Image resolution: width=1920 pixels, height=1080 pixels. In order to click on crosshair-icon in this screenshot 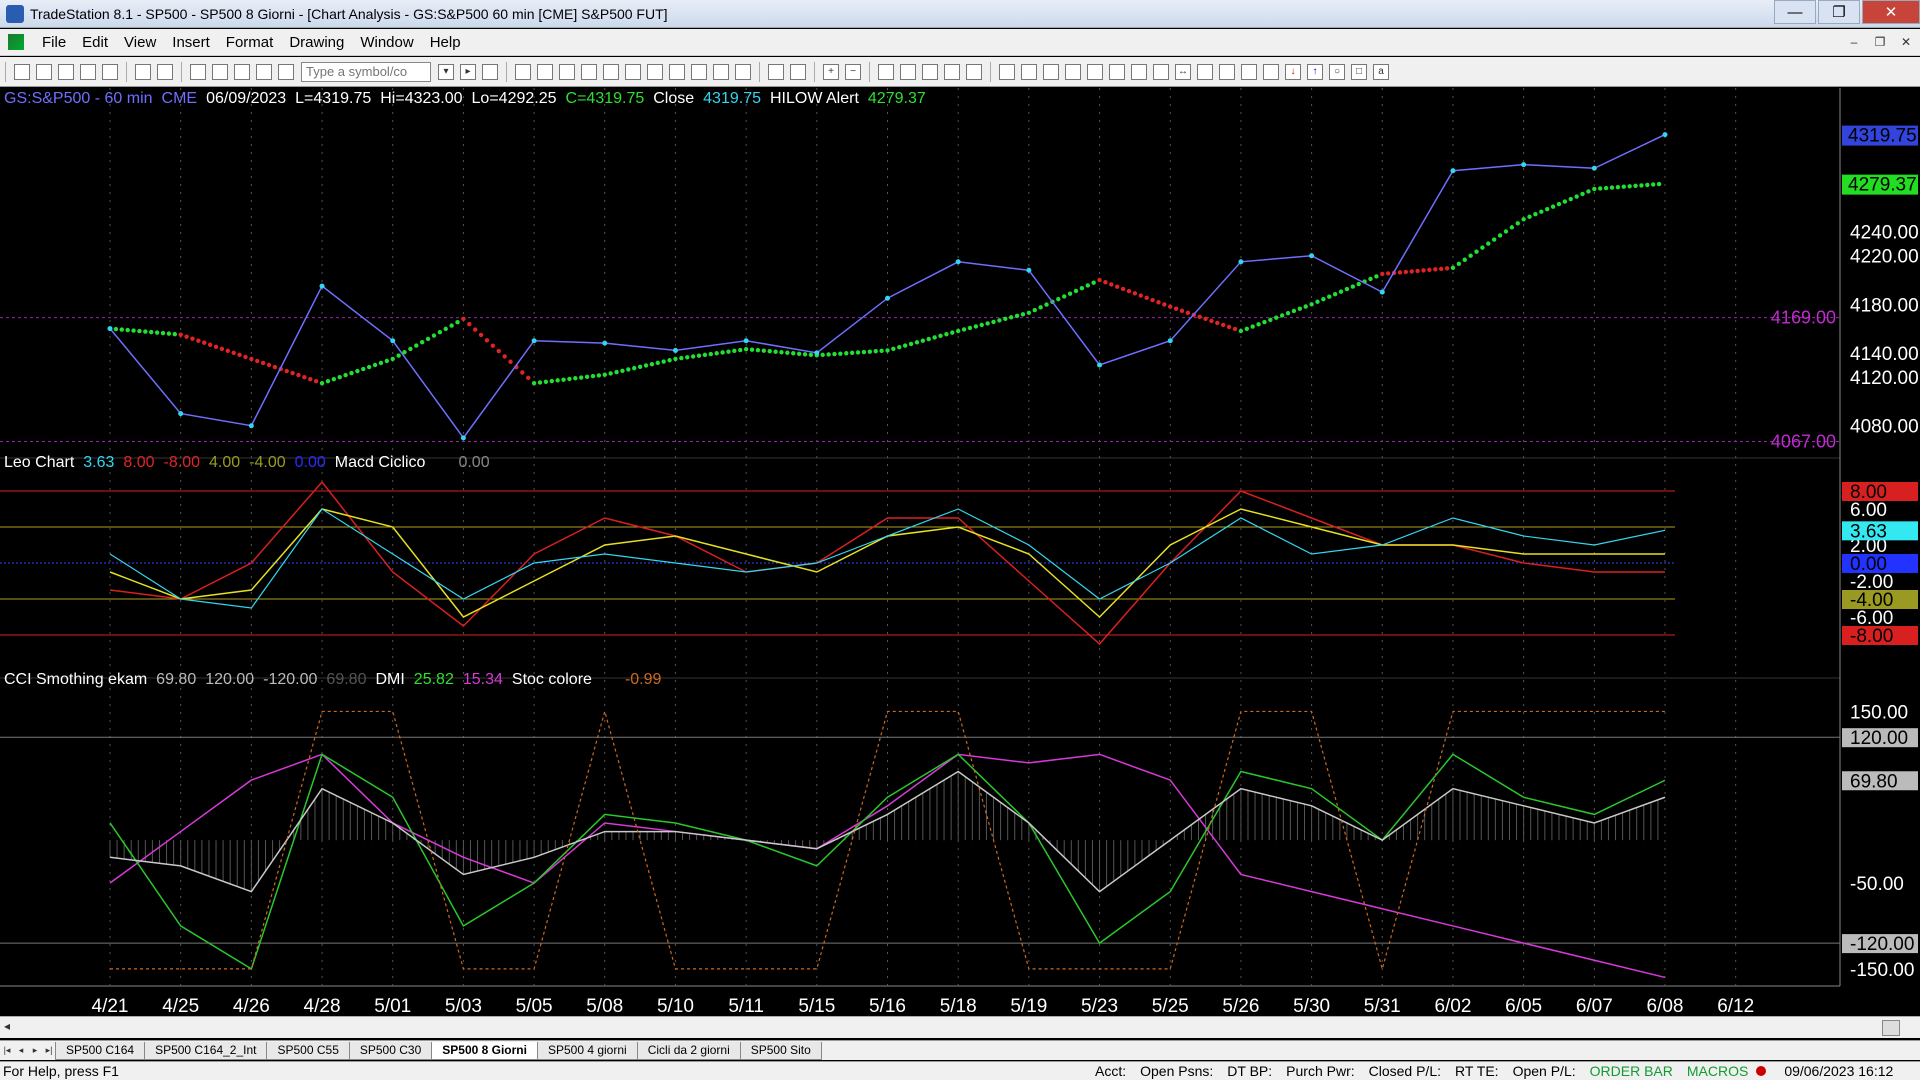, I will do `click(908, 71)`.